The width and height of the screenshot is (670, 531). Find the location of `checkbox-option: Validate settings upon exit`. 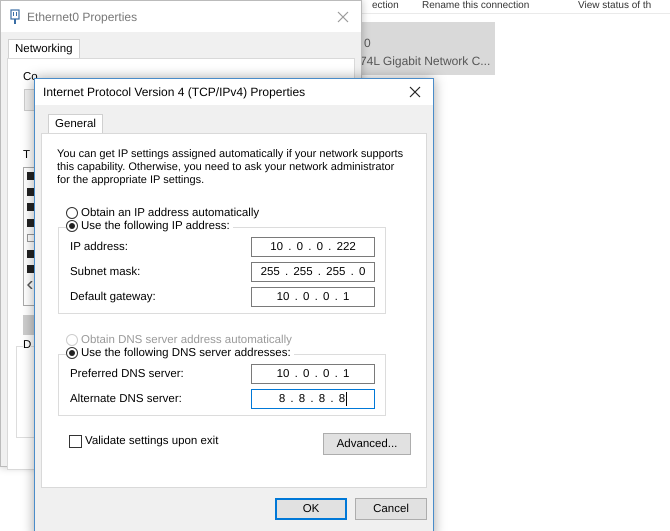

checkbox-option: Validate settings upon exit is located at coordinates (143, 441).